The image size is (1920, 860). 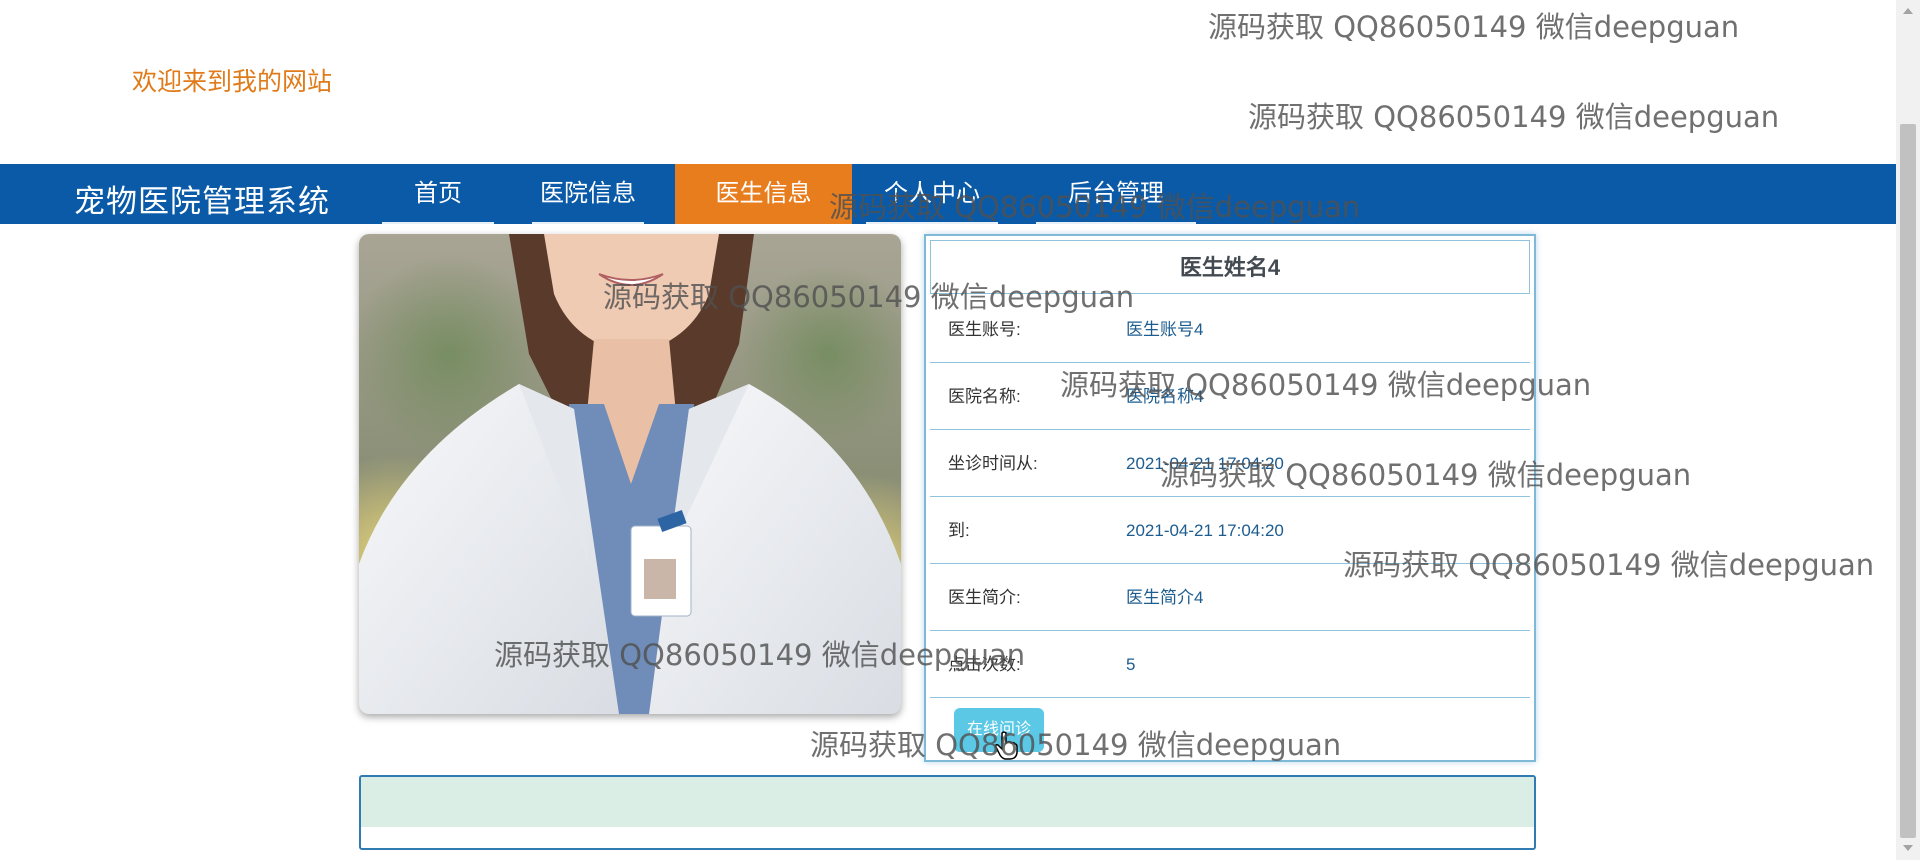 I want to click on nav-item-label: 医生信息, so click(x=763, y=193).